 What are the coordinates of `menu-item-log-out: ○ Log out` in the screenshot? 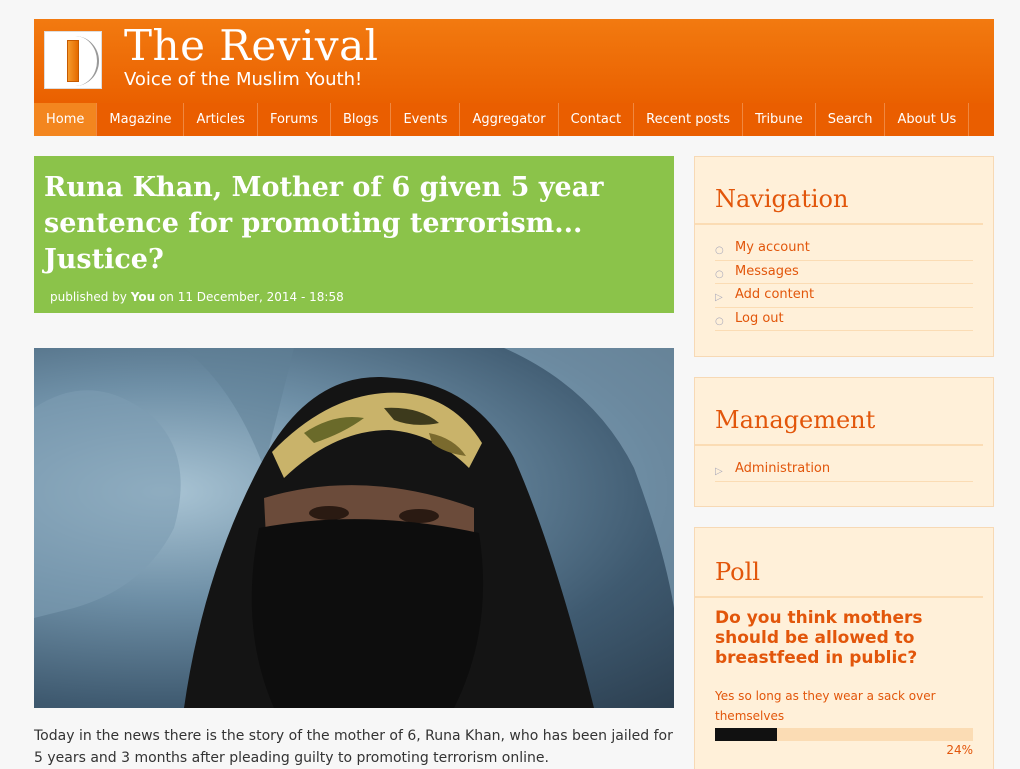 It's located at (844, 319).